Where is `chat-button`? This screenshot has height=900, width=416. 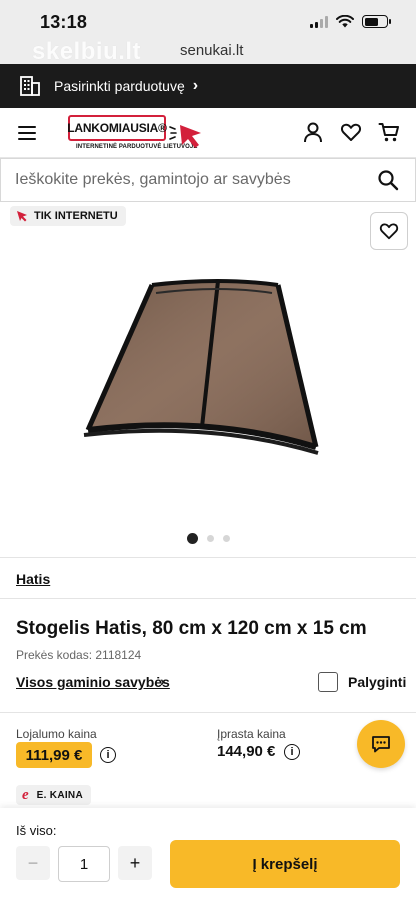
chat-button is located at coordinates (381, 744).